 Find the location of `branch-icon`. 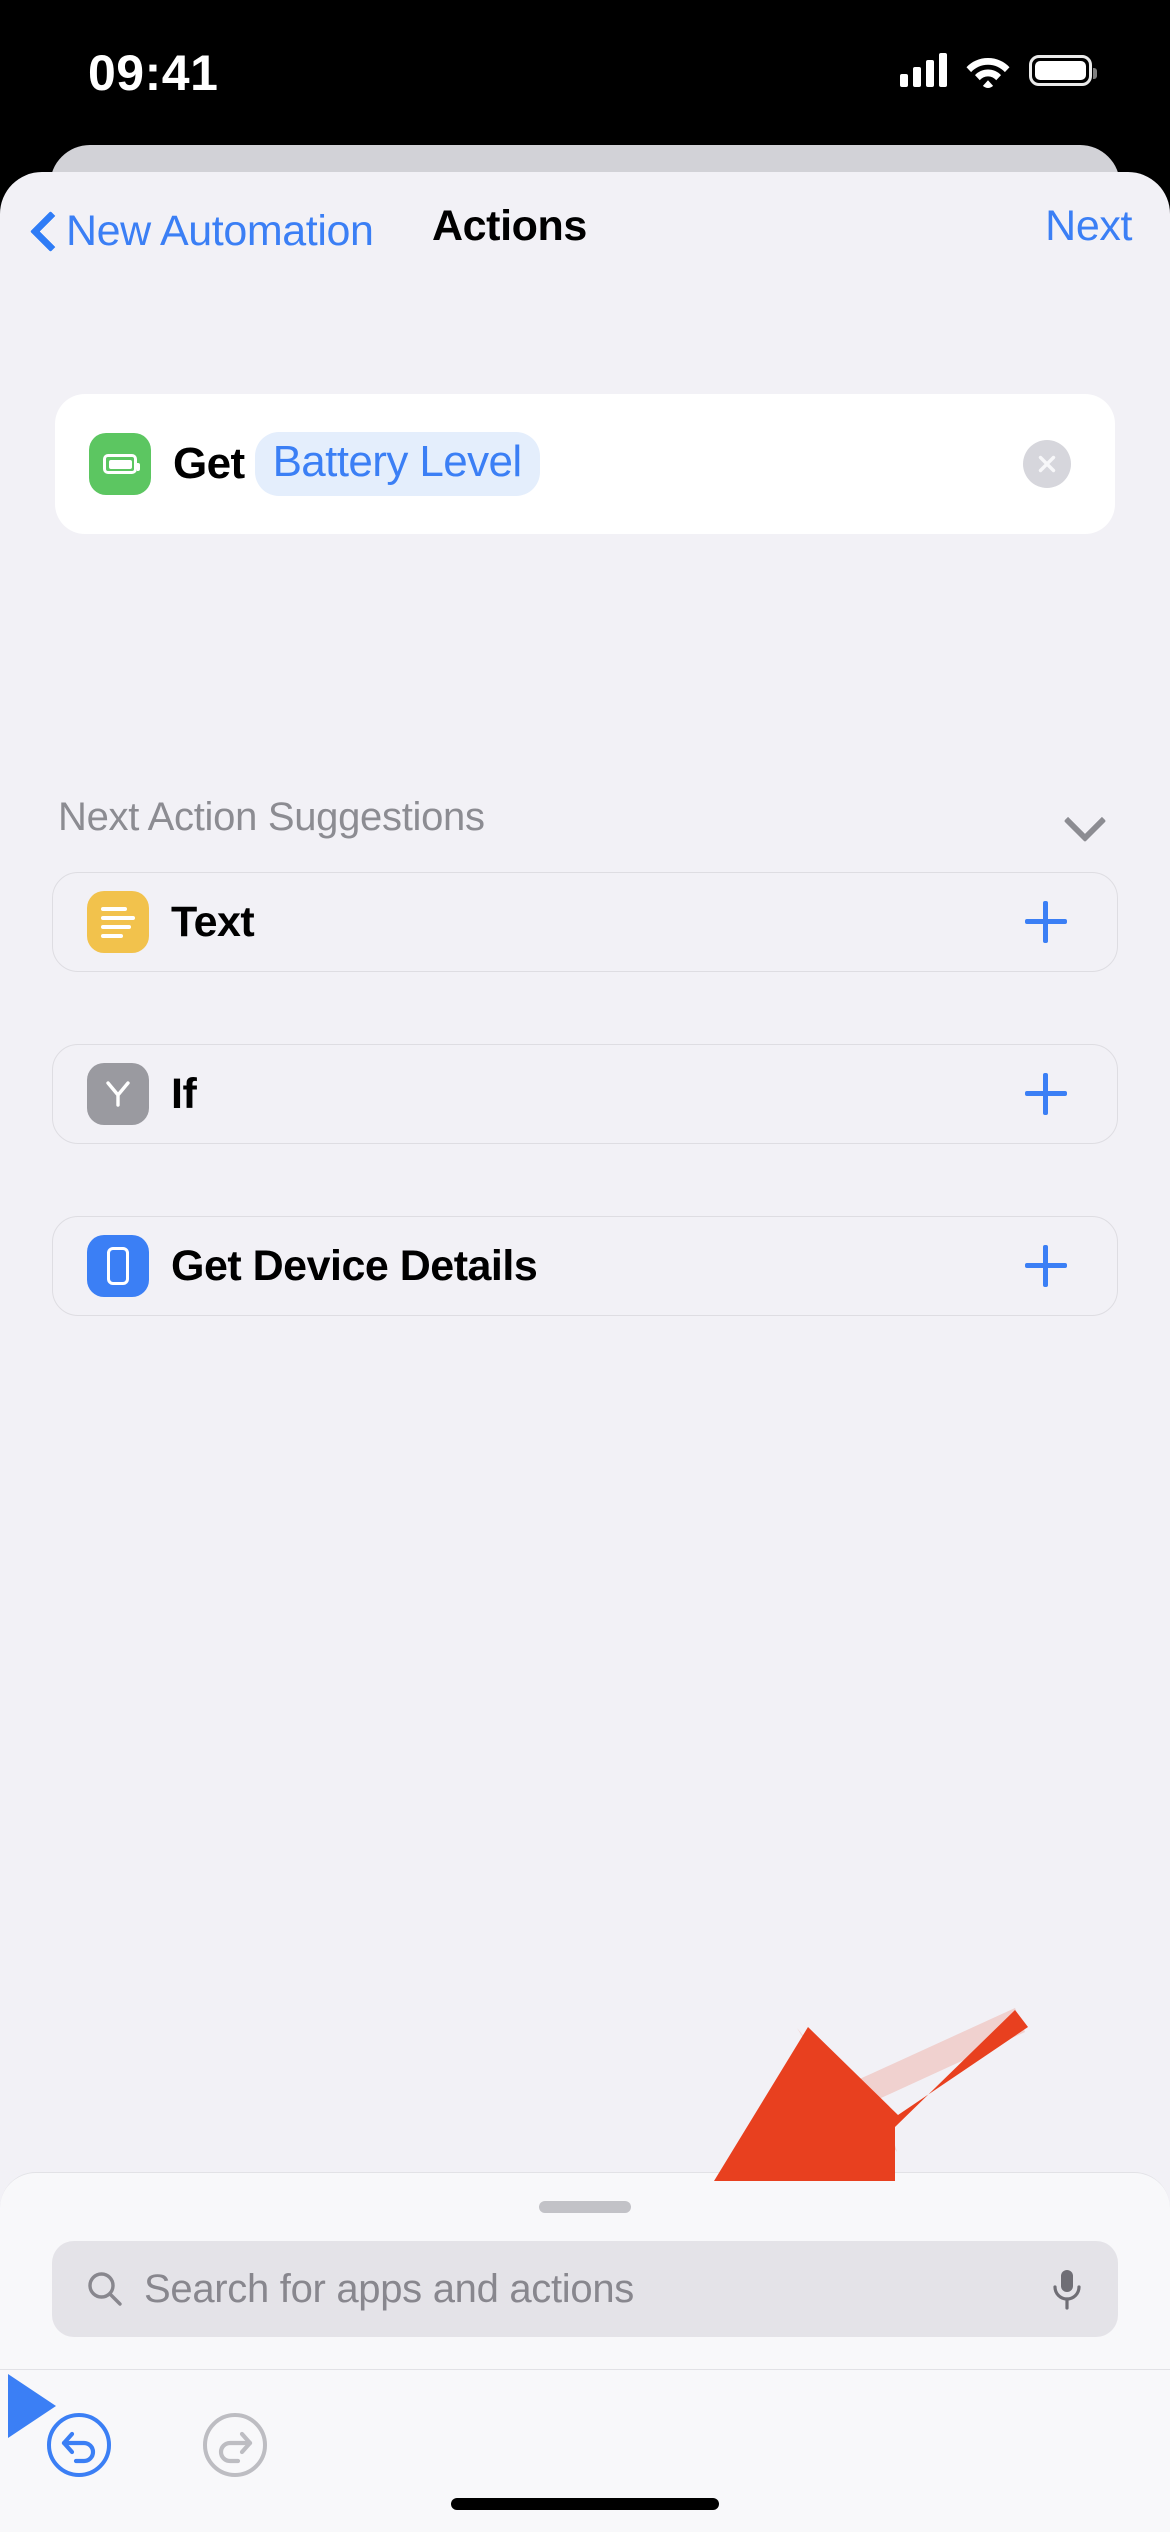

branch-icon is located at coordinates (118, 1094).